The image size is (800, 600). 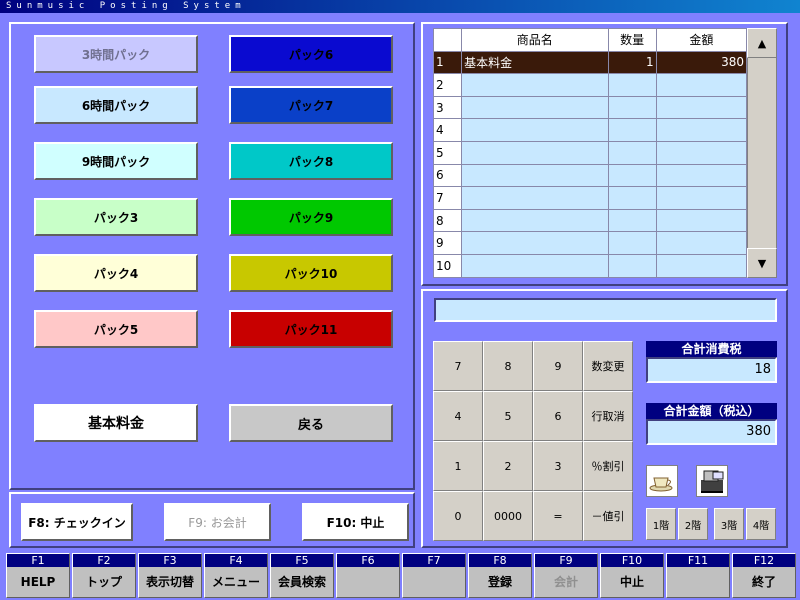 What do you see at coordinates (311, 273) in the screenshot?
I see `pack-button: パック10` at bounding box center [311, 273].